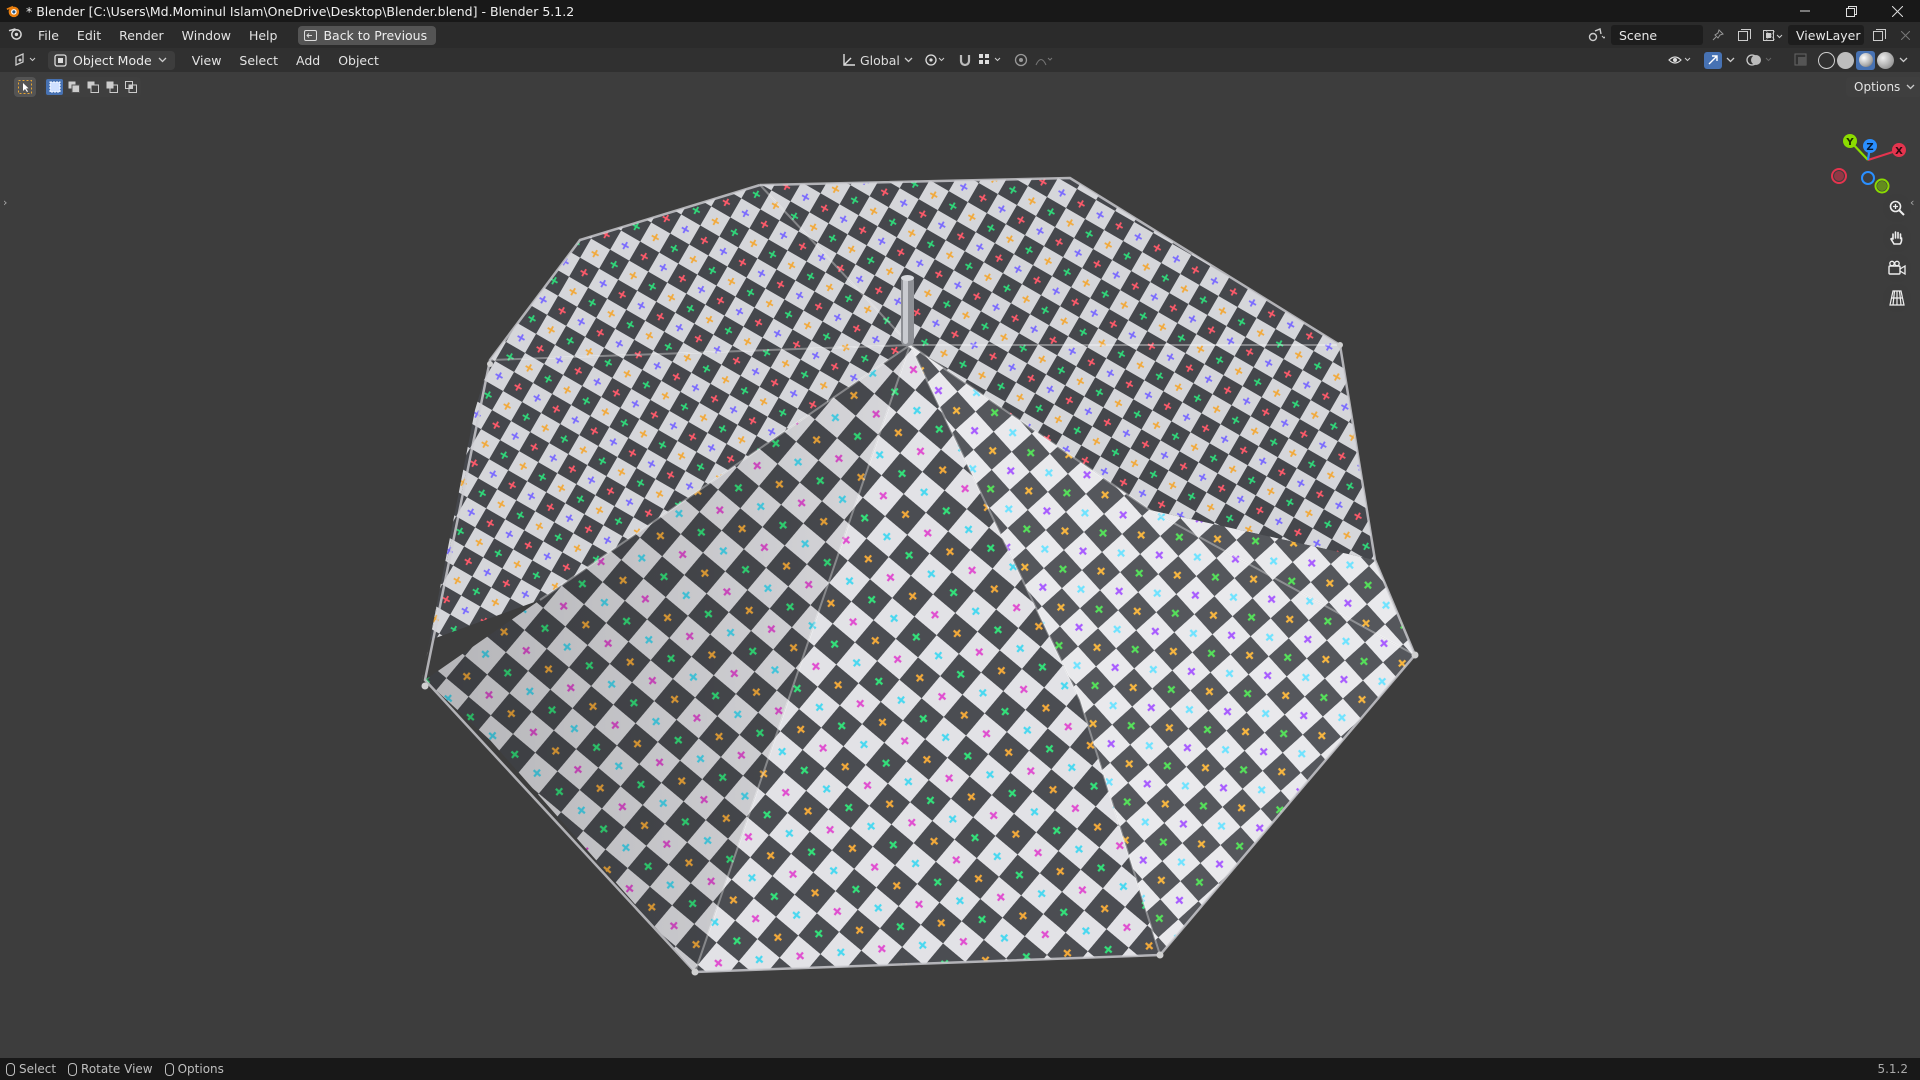  I want to click on umbrella-shaft-tip, so click(907, 310).